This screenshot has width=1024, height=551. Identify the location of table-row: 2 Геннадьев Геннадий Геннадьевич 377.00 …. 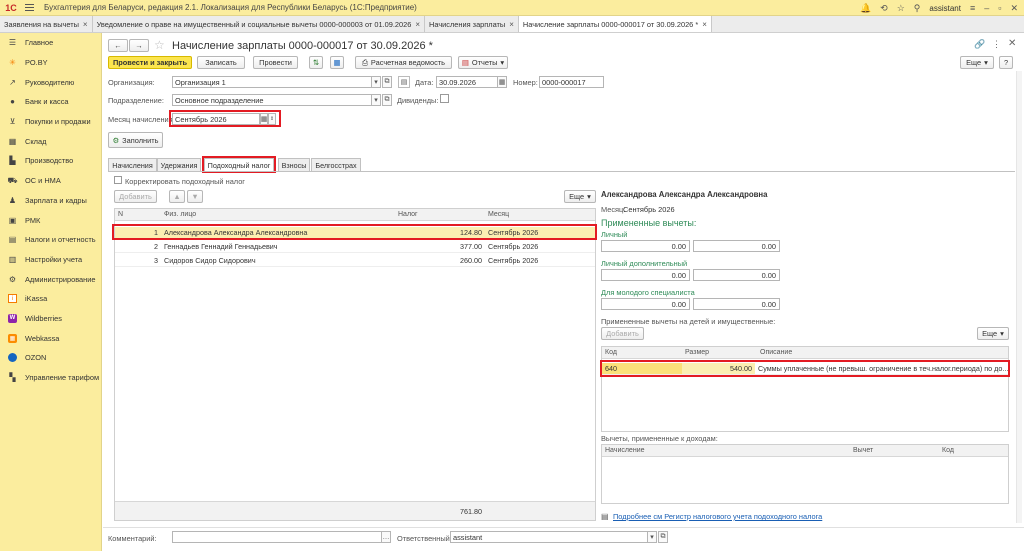
(355, 247).